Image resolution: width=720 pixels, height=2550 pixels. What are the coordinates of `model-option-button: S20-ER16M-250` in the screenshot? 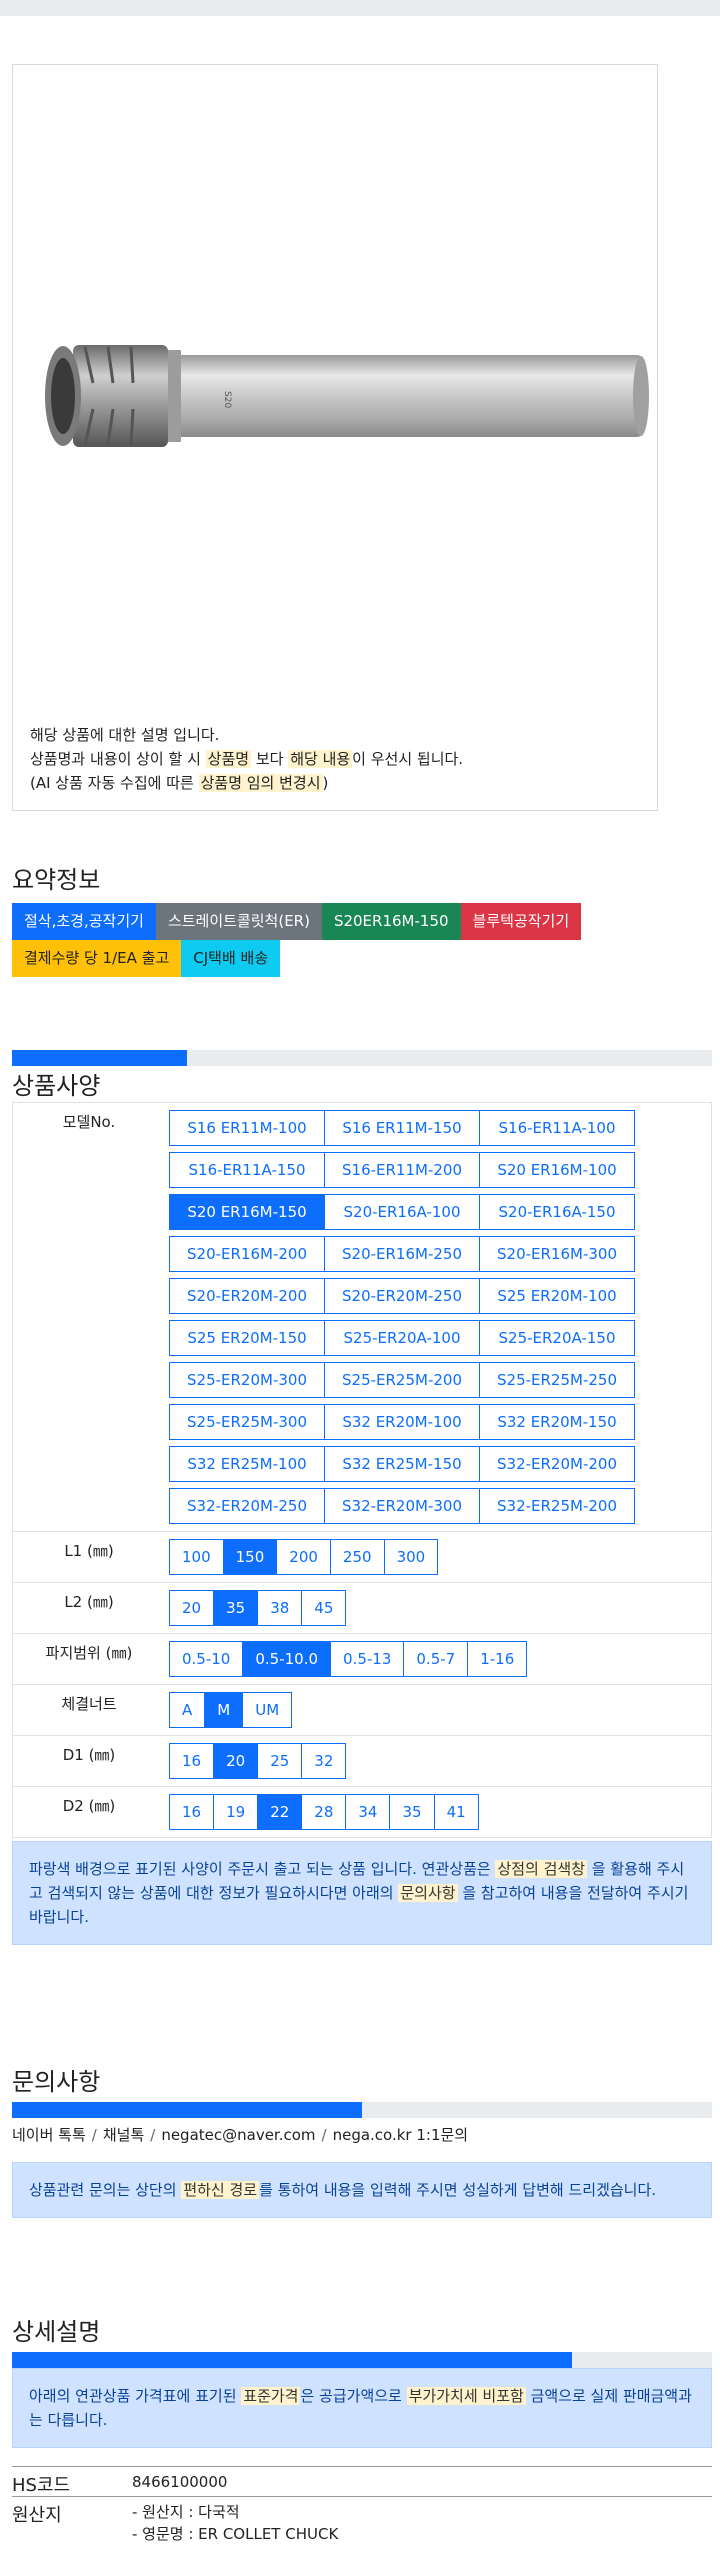 It's located at (402, 1254).